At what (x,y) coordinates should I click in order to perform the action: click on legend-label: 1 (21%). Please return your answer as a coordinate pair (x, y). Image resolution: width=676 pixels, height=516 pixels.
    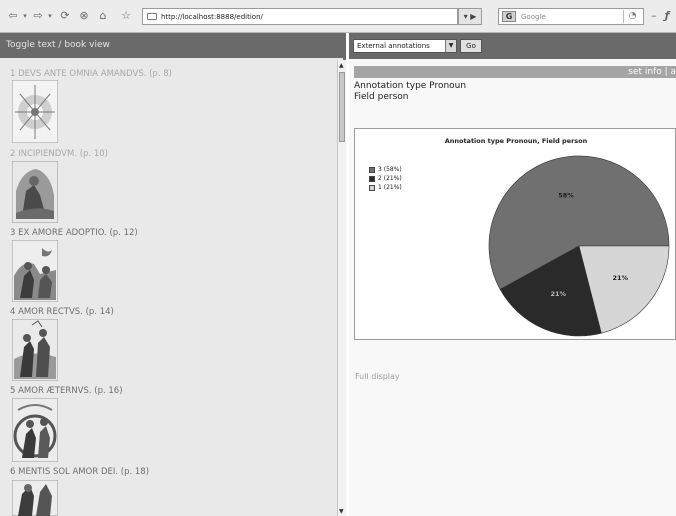
    Looking at the image, I should click on (390, 187).